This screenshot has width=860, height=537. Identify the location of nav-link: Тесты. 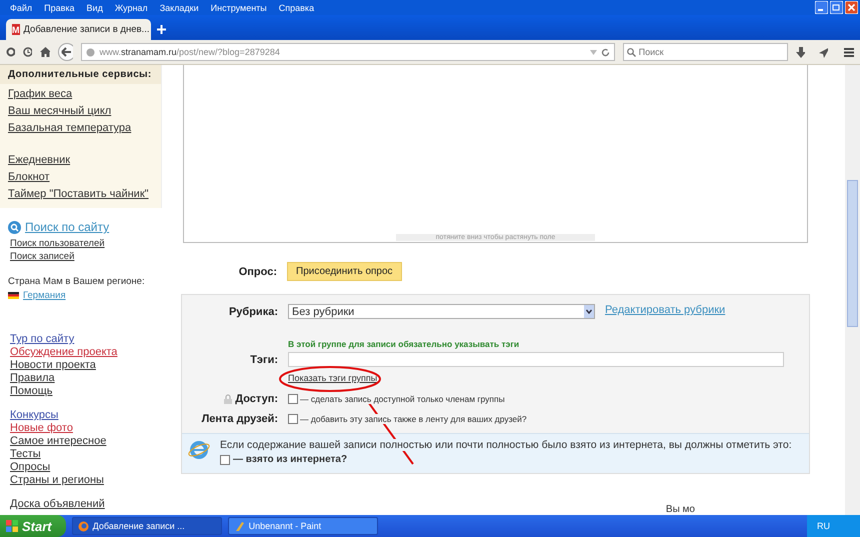
(25, 454).